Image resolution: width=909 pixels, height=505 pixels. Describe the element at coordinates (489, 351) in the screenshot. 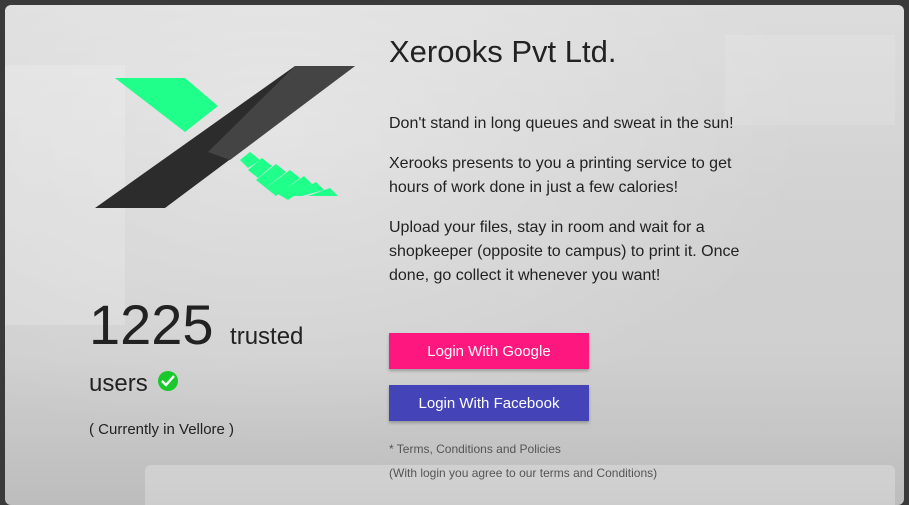

I see `login-google-button: Login With Google` at that location.